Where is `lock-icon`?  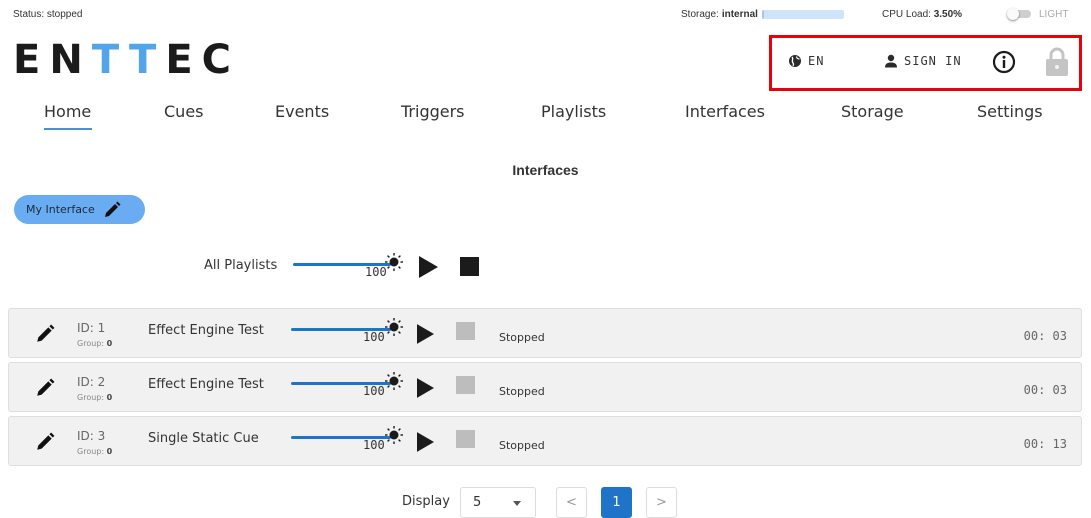 lock-icon is located at coordinates (1057, 62).